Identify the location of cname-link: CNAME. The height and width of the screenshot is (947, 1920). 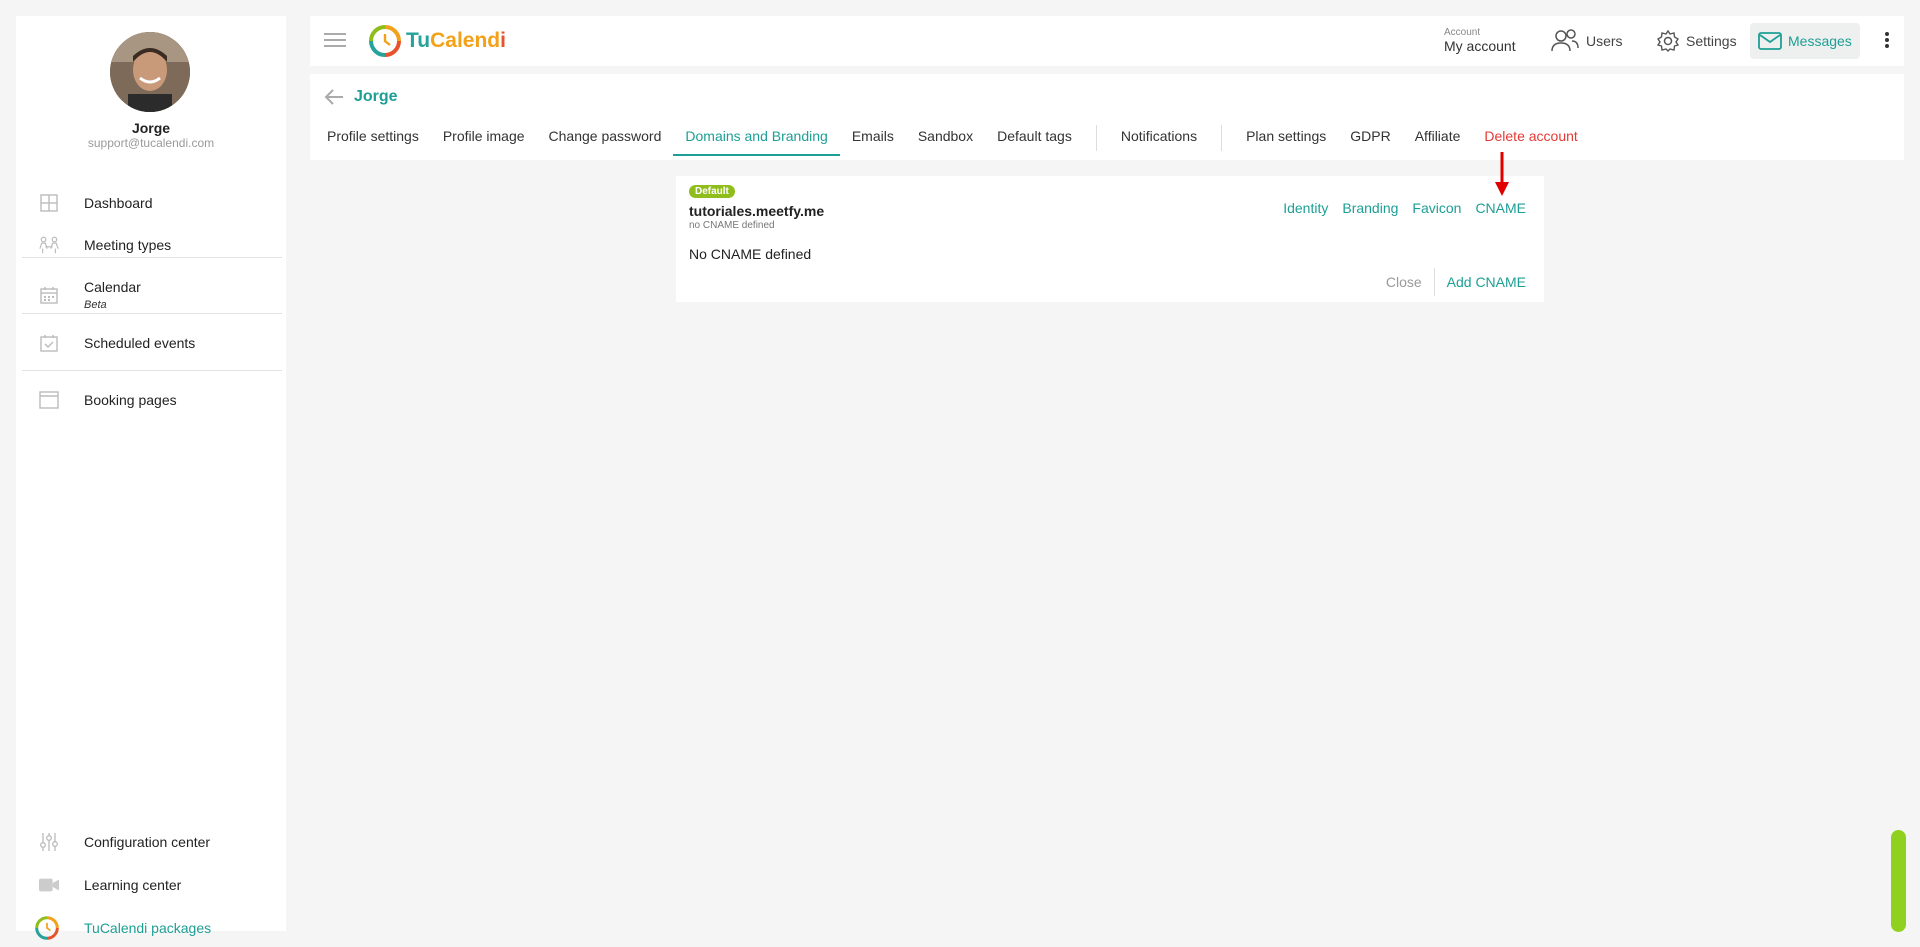
(1500, 208).